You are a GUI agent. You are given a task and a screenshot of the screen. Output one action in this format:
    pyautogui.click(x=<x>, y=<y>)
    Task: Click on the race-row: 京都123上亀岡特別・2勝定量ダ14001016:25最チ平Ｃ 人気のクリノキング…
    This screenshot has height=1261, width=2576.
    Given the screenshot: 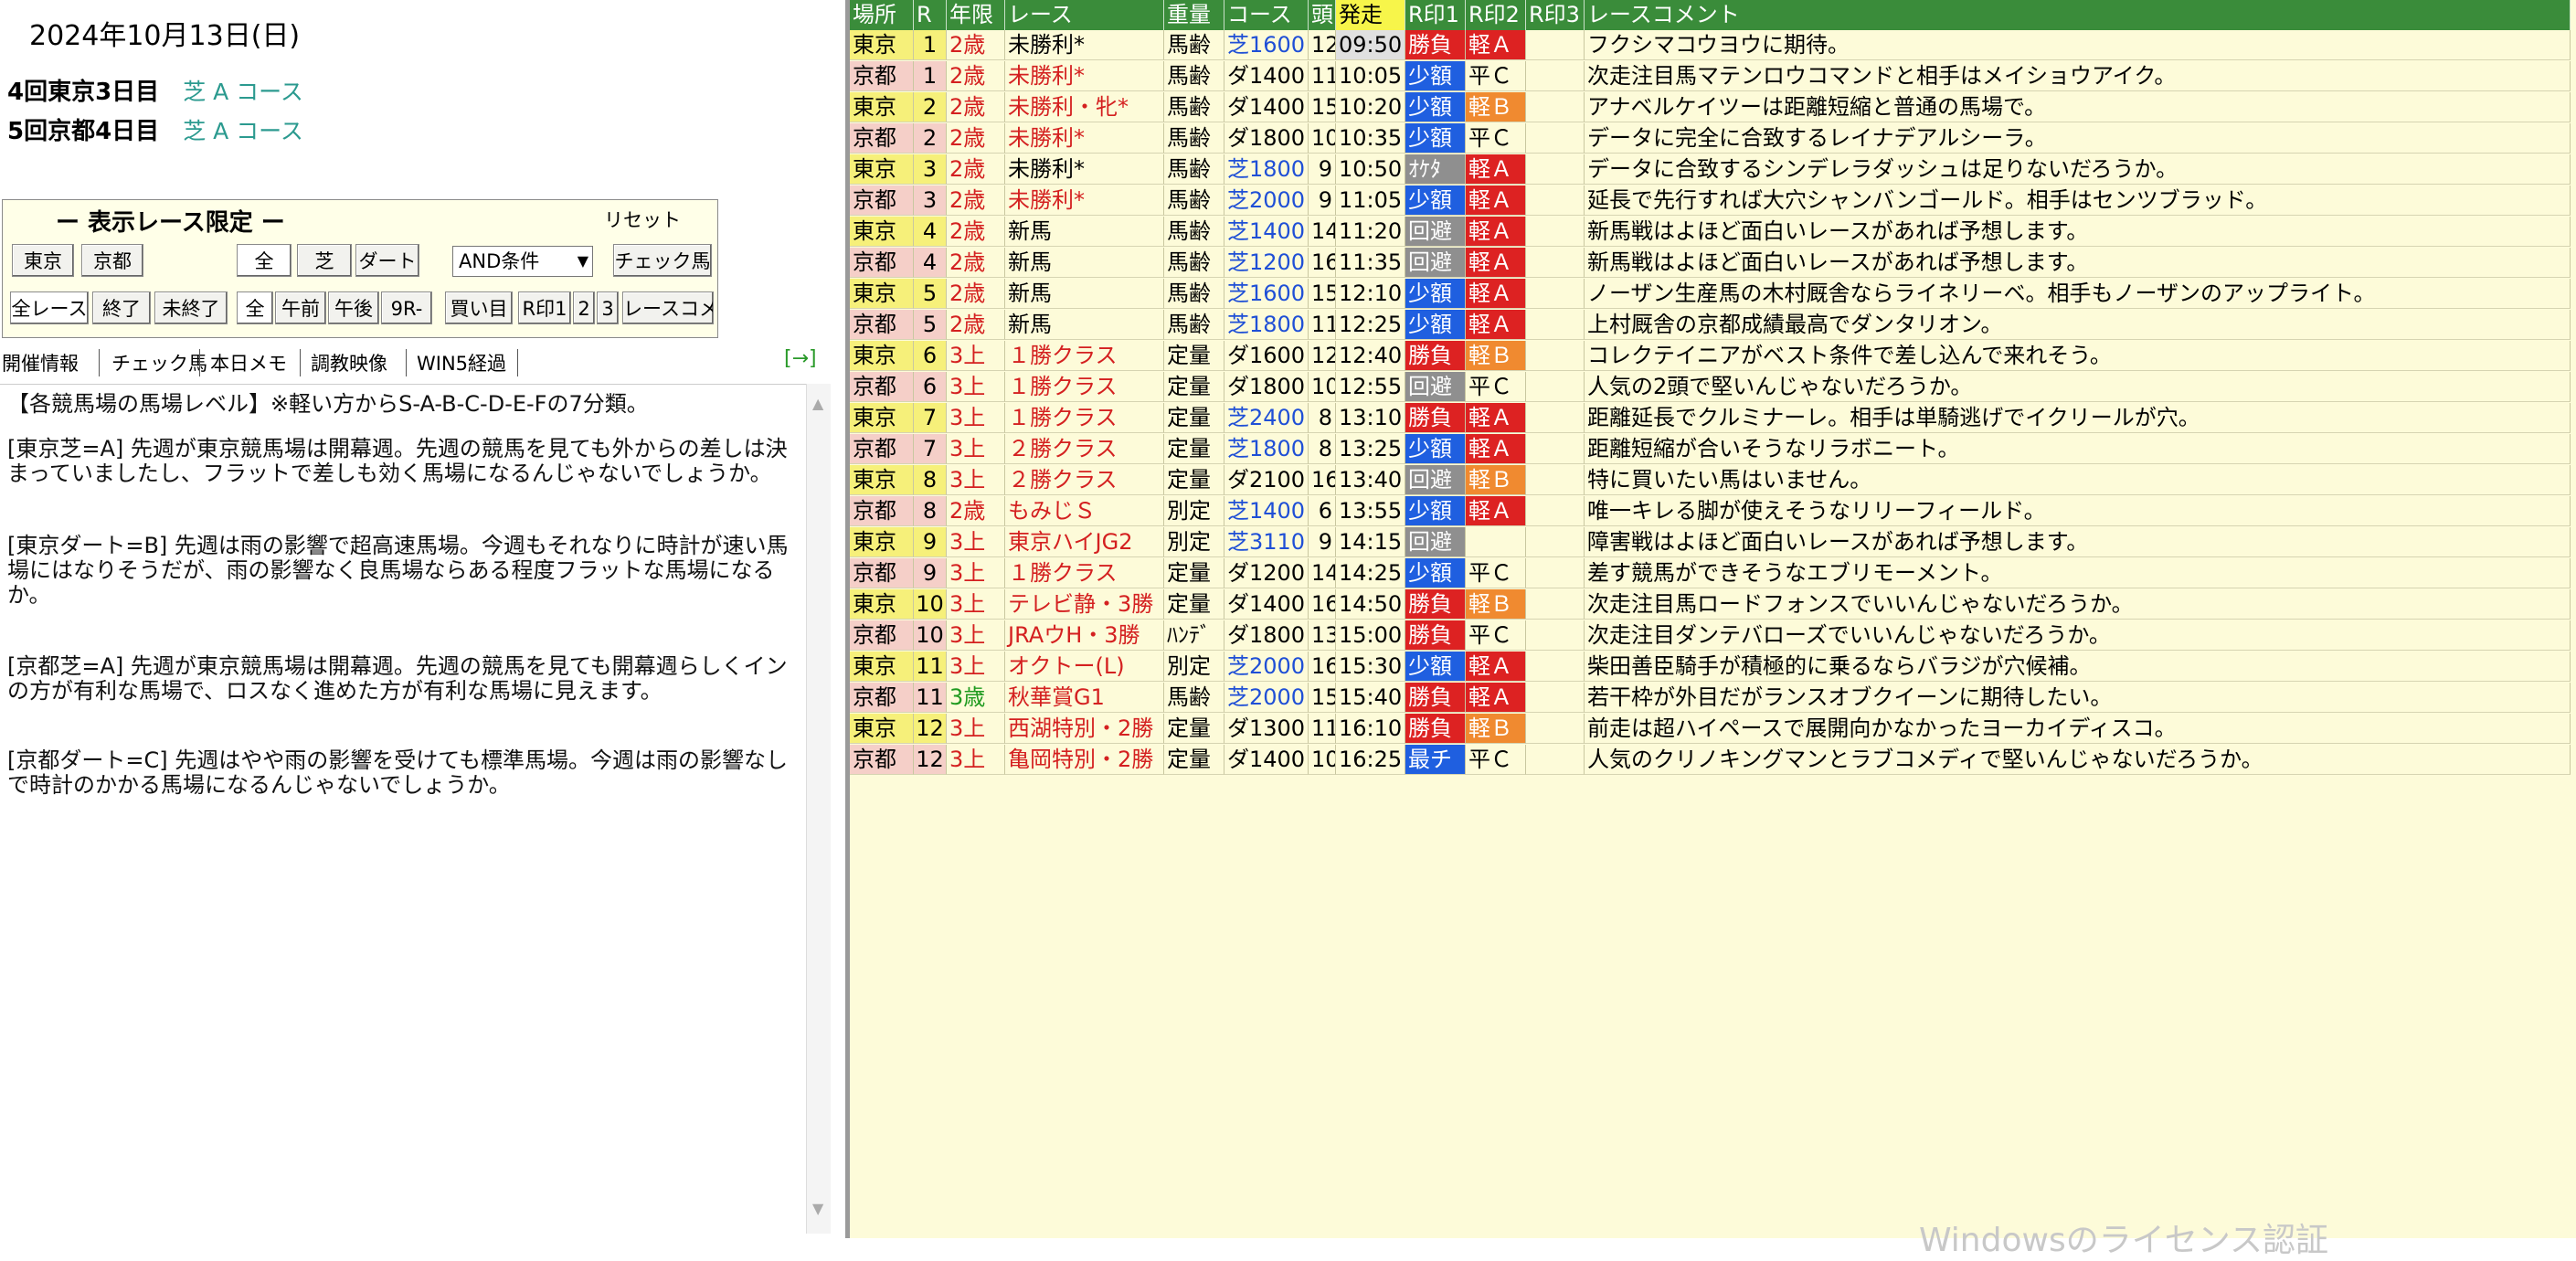 What is the action you would take?
    pyautogui.click(x=1713, y=761)
    